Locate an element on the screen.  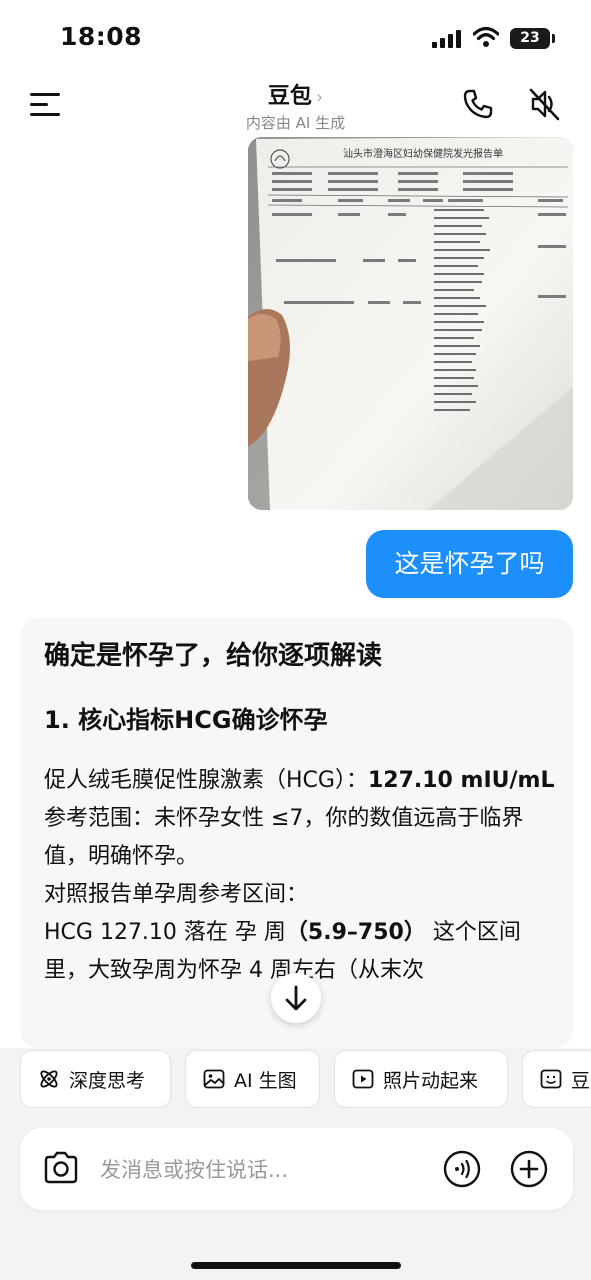
status-bar: 18:08 23 is located at coordinates (295, 39).